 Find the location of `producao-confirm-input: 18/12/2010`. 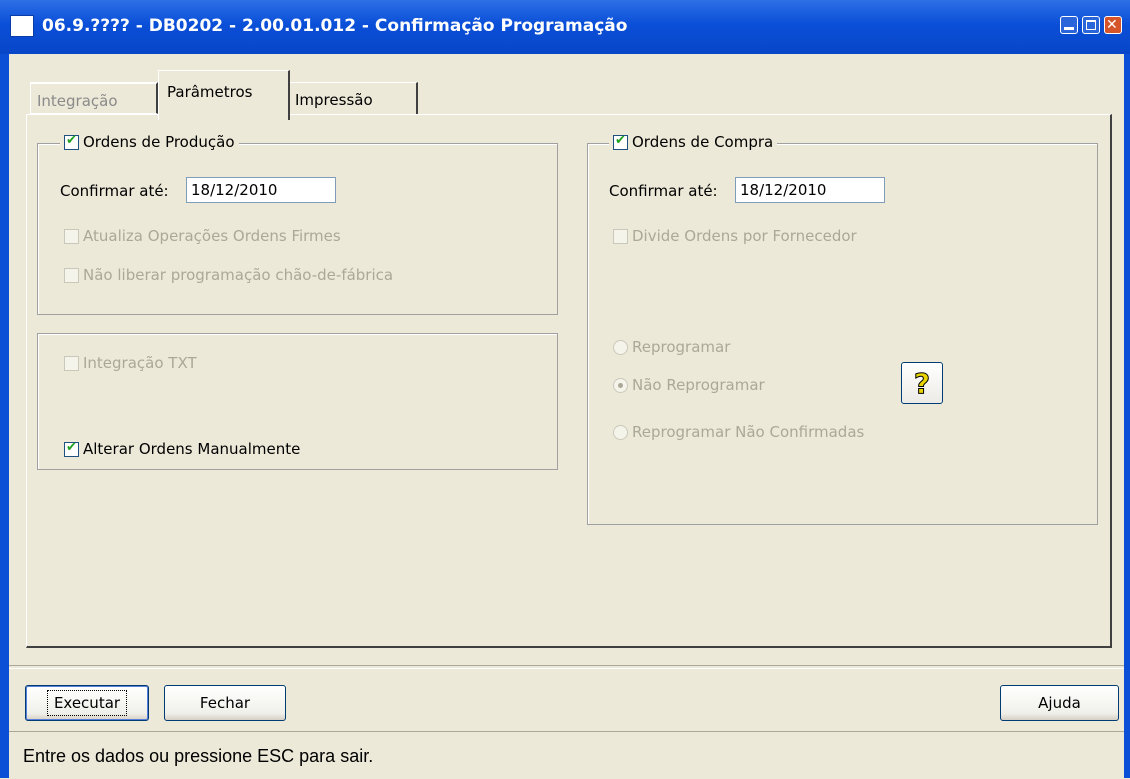

producao-confirm-input: 18/12/2010 is located at coordinates (261, 190).